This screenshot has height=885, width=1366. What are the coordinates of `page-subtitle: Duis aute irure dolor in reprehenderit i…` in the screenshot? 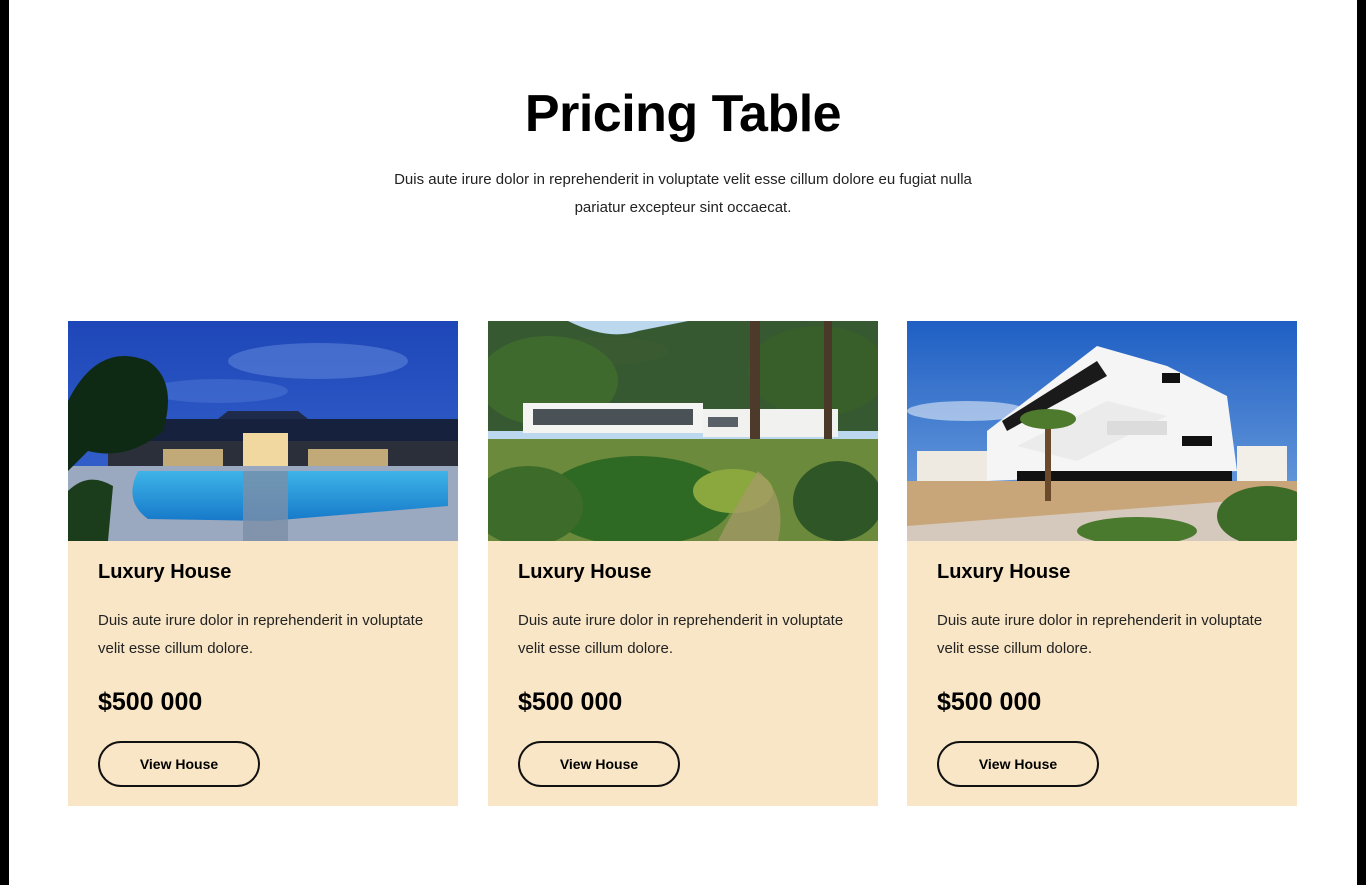 It's located at (683, 193).